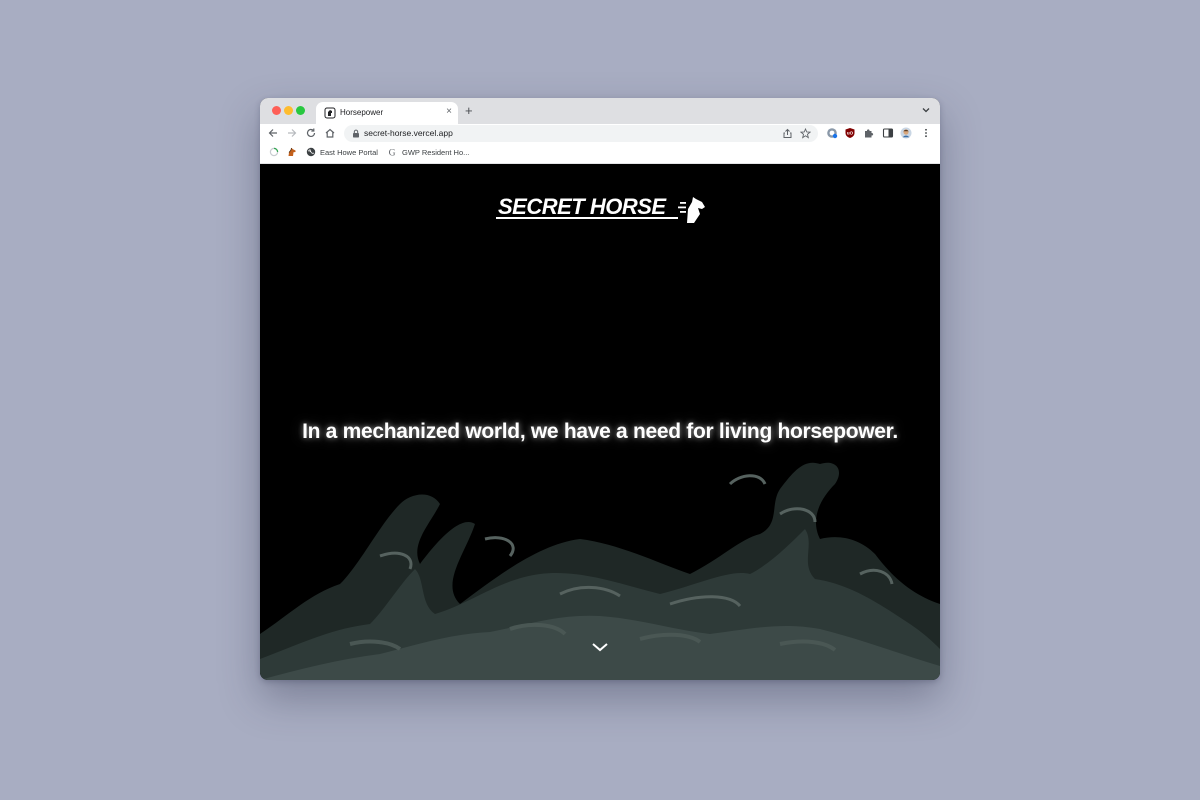 This screenshot has width=1200, height=800. I want to click on google-g-icon: G, so click(392, 153).